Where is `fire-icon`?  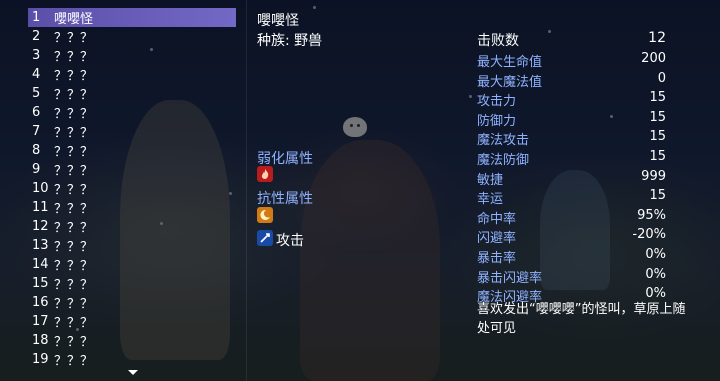 fire-icon is located at coordinates (265, 174).